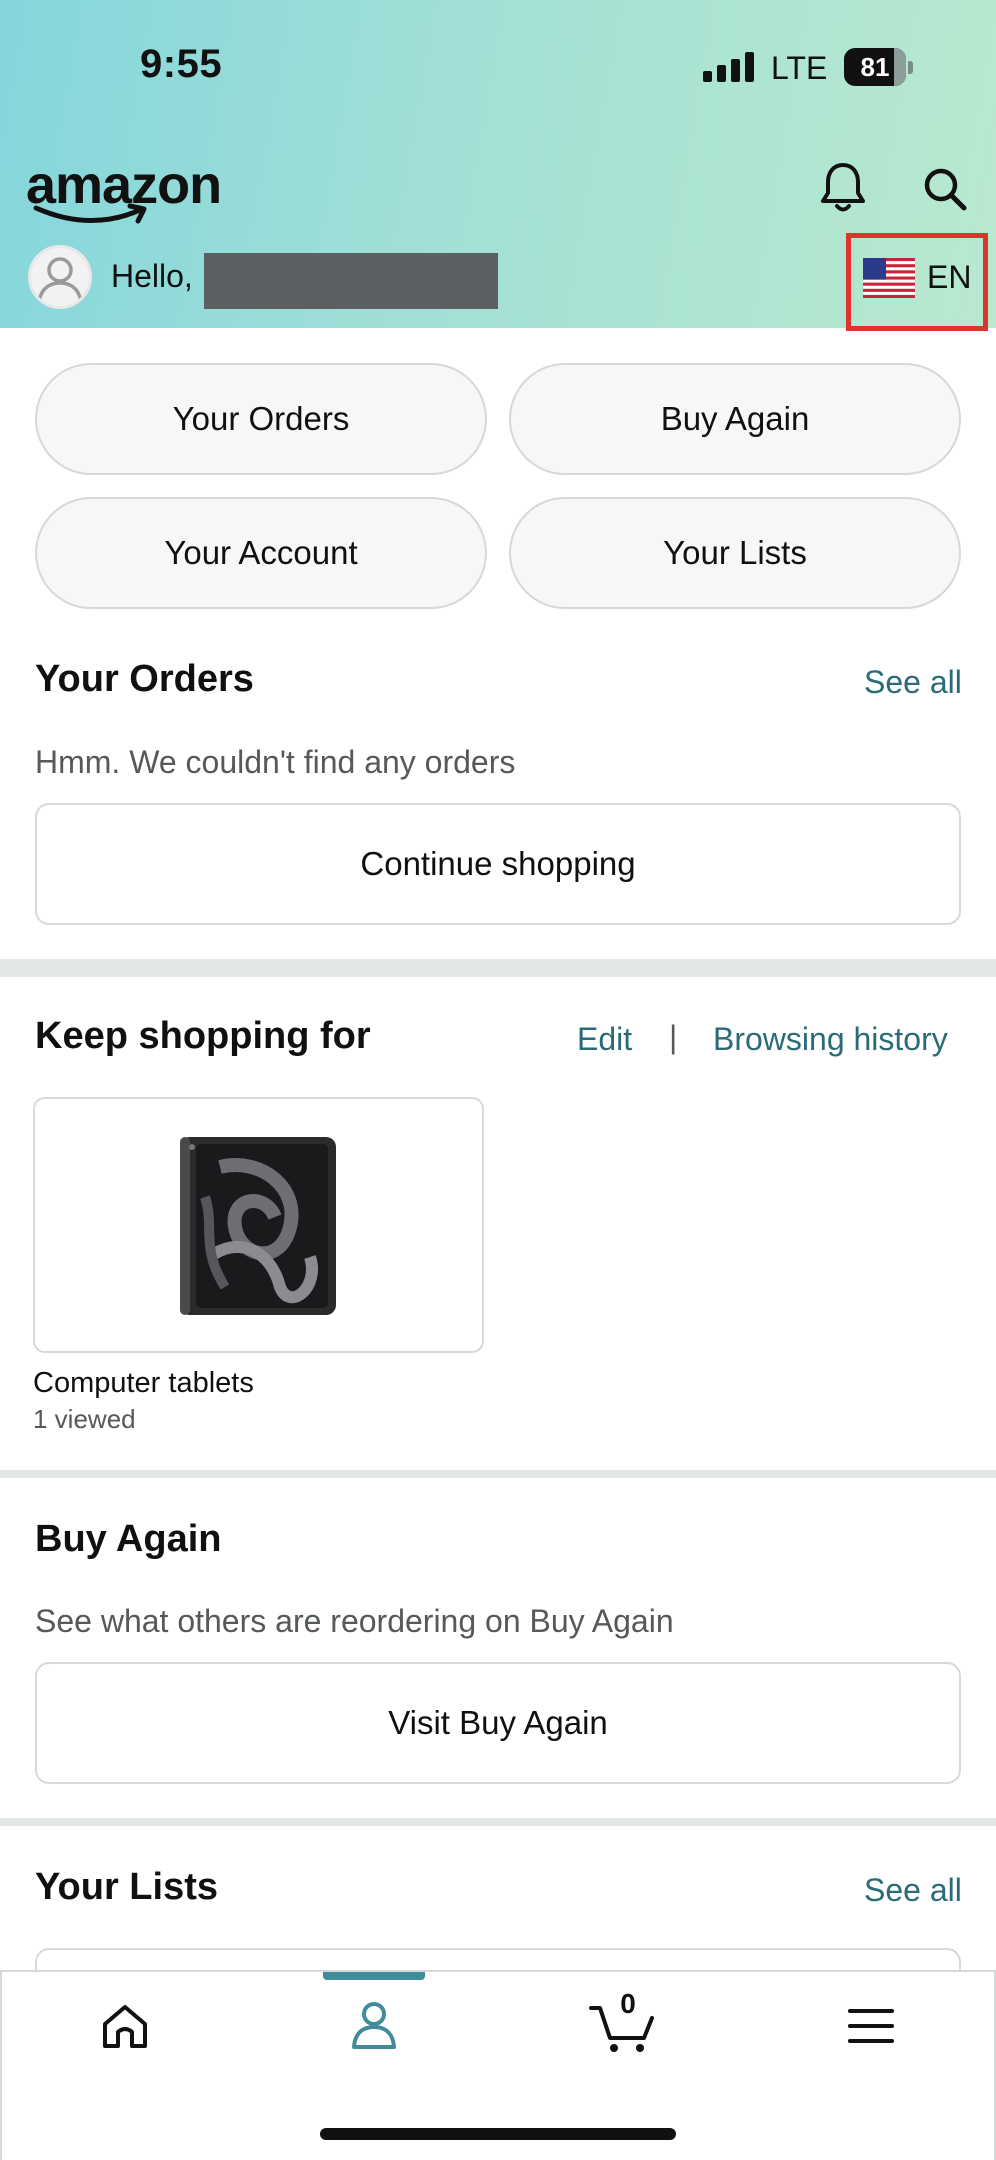 Image resolution: width=996 pixels, height=2160 pixels. I want to click on active-tab-indicator, so click(374, 1976).